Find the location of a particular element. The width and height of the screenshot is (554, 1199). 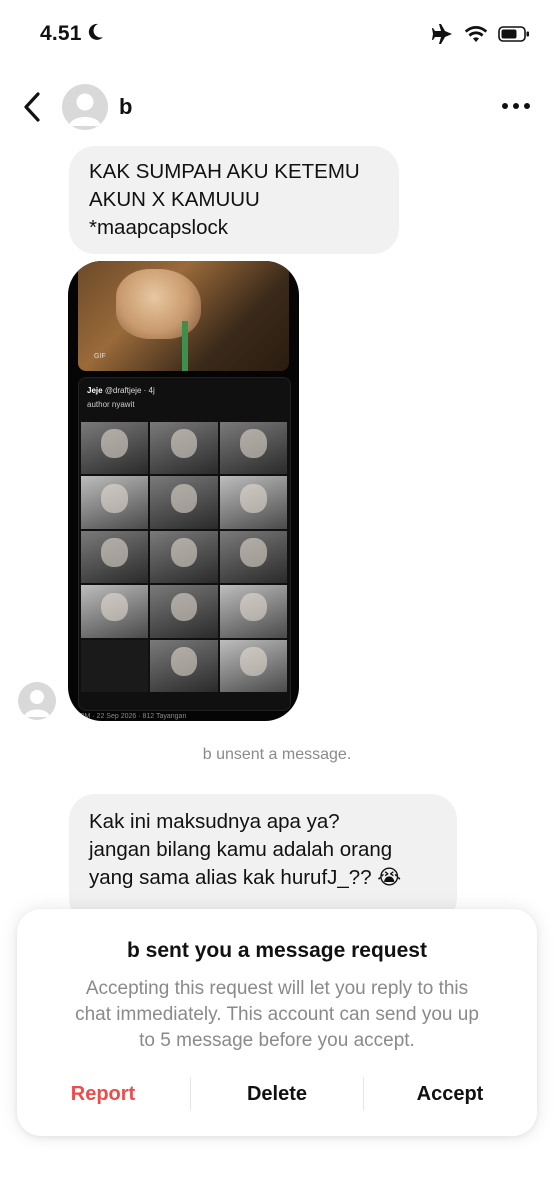

more-options-icon is located at coordinates (516, 106).